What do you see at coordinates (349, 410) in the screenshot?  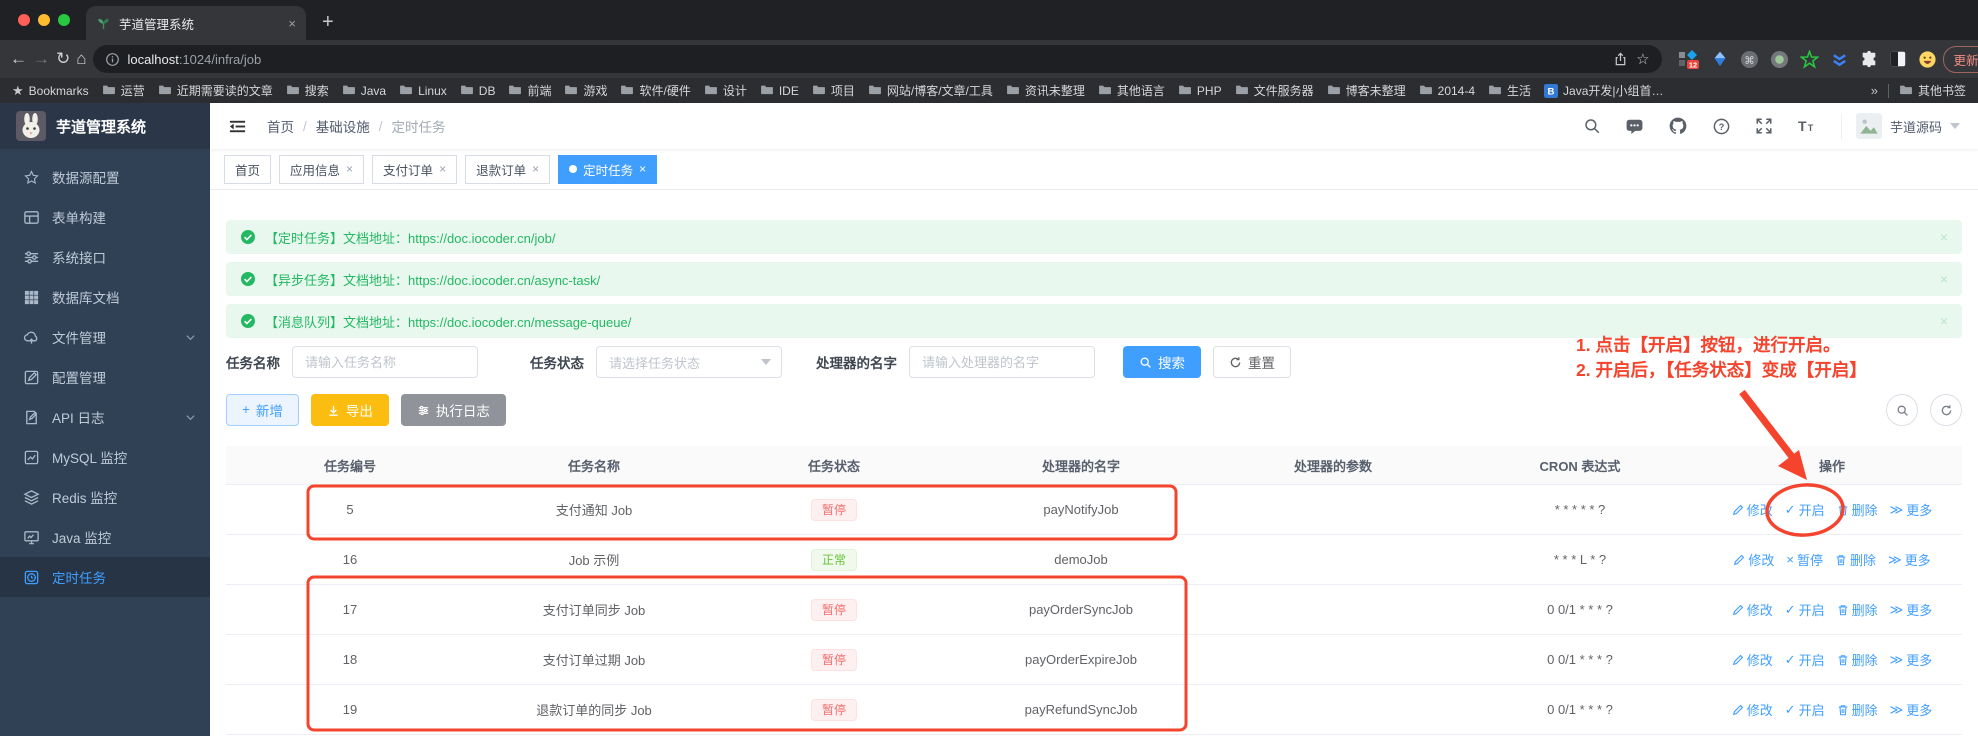 I see `导出-button: 导出` at bounding box center [349, 410].